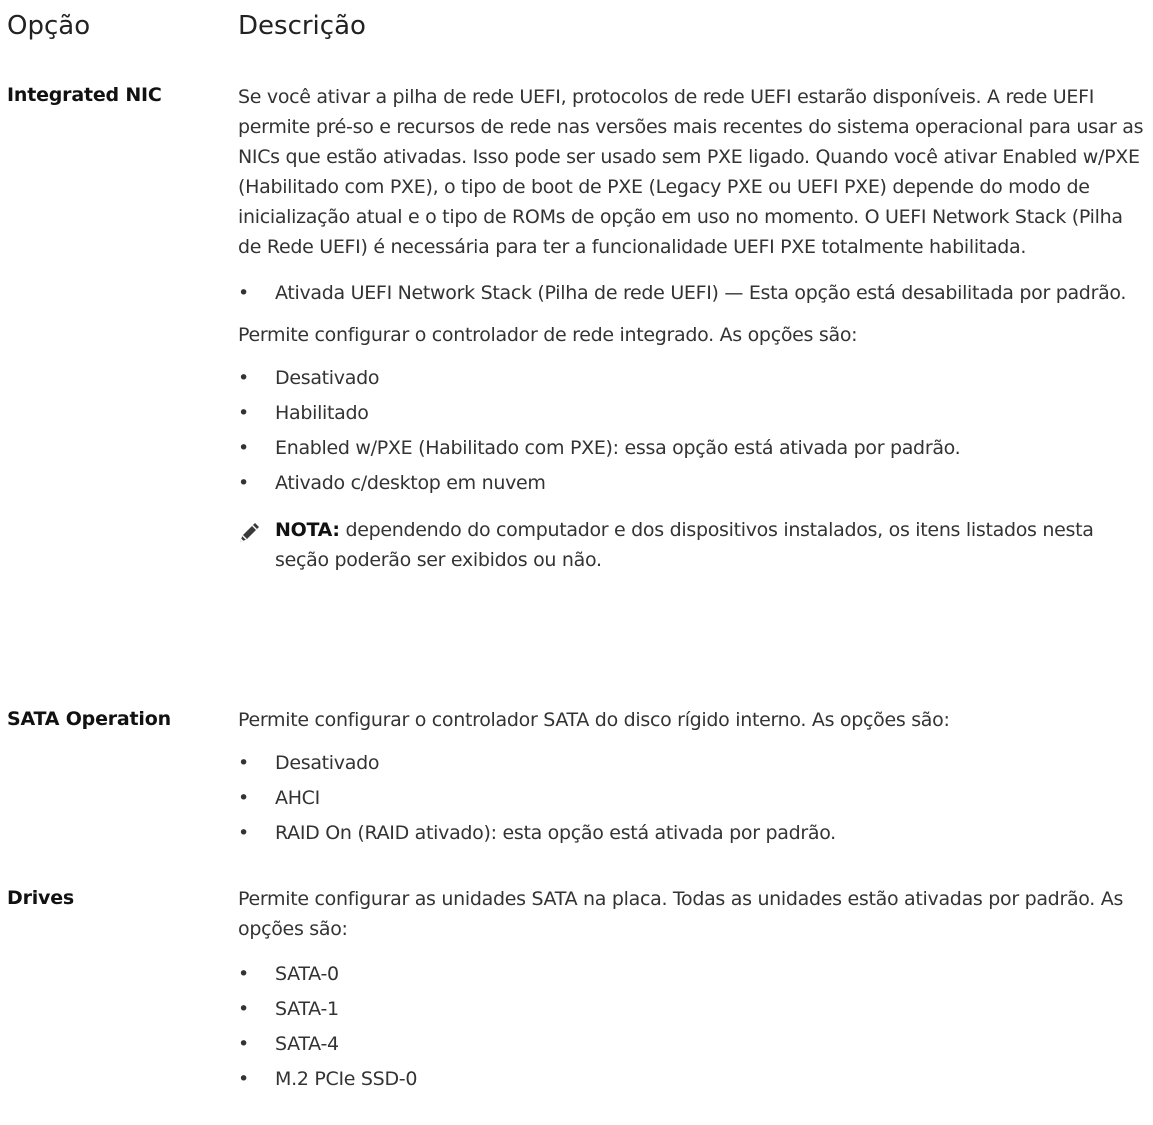 This screenshot has width=1153, height=1125. What do you see at coordinates (307, 1009) in the screenshot?
I see `list-item-text: SATA-1` at bounding box center [307, 1009].